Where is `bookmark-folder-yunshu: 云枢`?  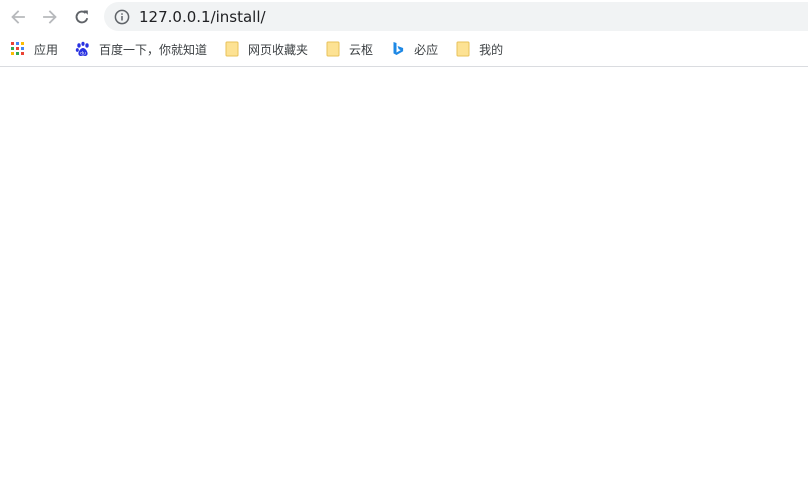
bookmark-folder-yunshu: 云枢 is located at coordinates (349, 49).